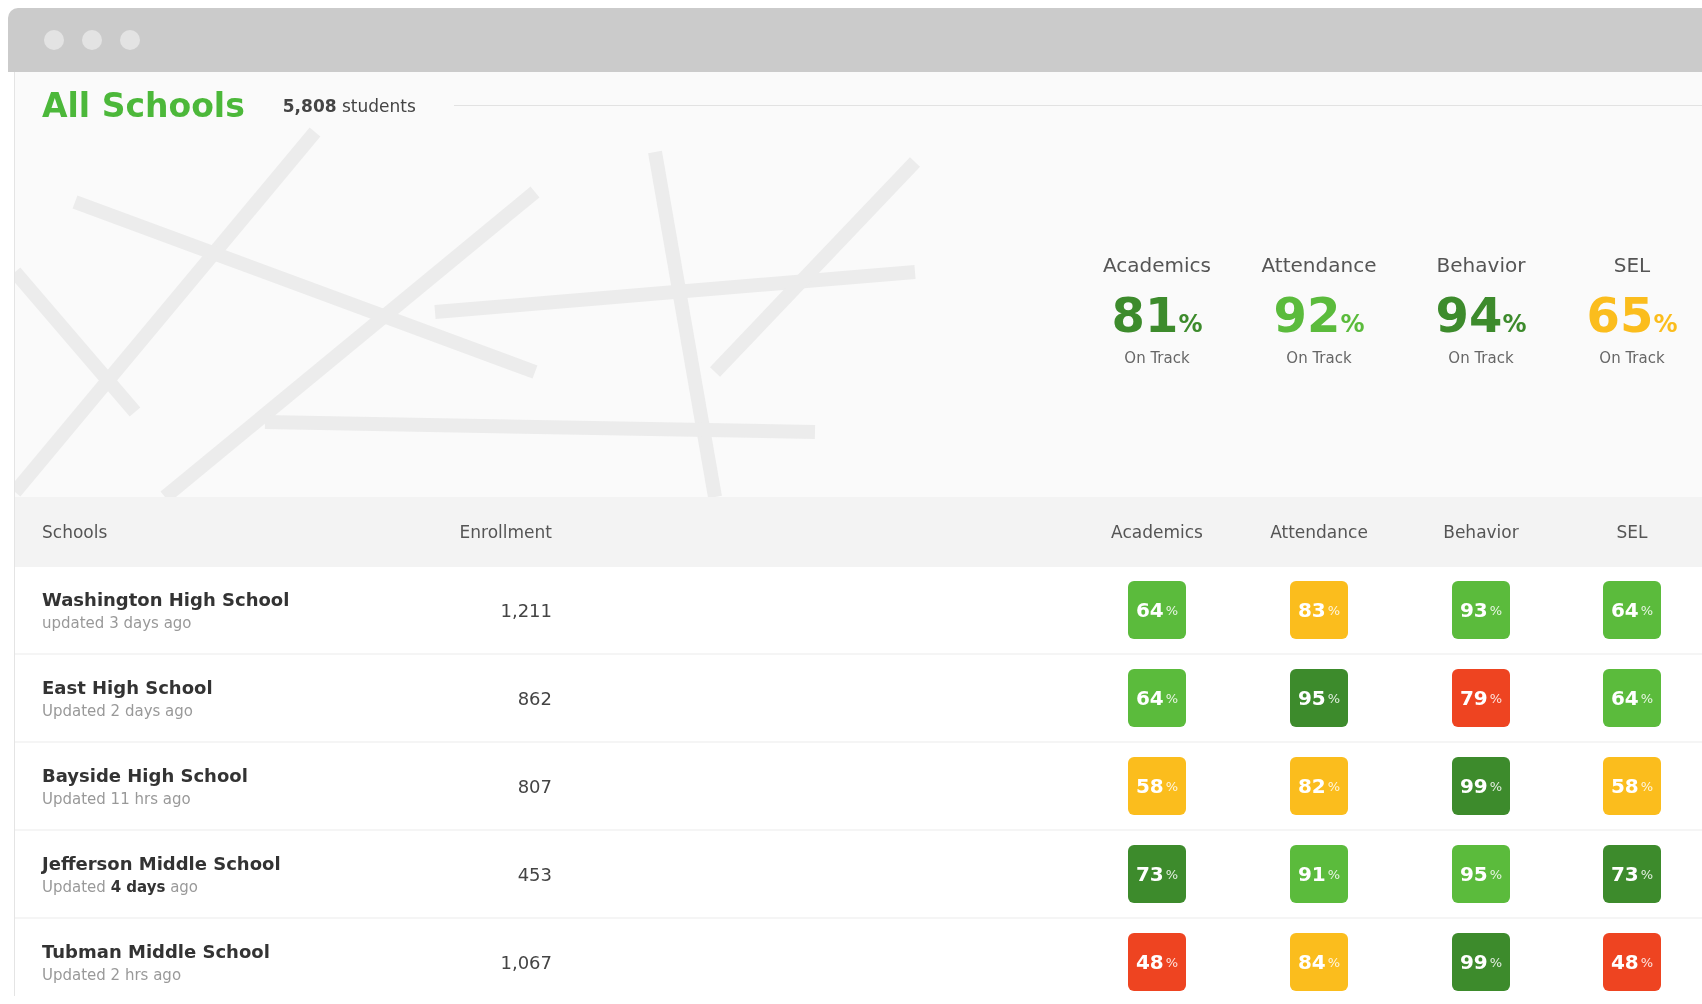  What do you see at coordinates (117, 622) in the screenshot?
I see `updated-time: updated 3 days ago` at bounding box center [117, 622].